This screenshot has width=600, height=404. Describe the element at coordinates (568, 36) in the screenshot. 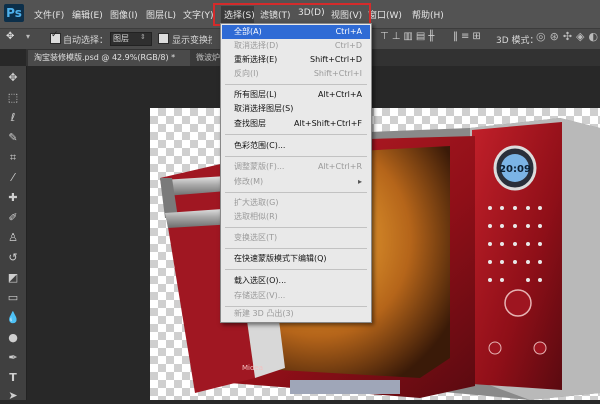

I see `3d-mode-icons: ◎⊛✣◈◐` at that location.